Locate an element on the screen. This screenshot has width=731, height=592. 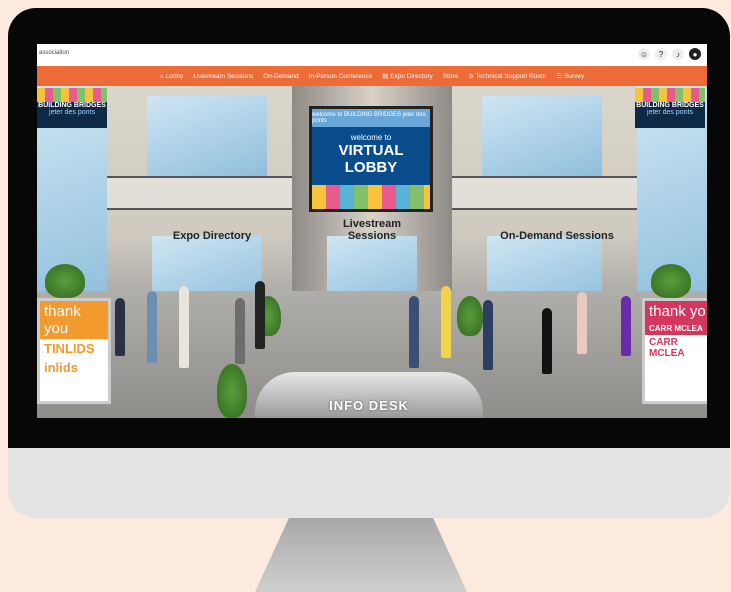
kiosk-left-logo: inlids is located at coordinates (61, 367).